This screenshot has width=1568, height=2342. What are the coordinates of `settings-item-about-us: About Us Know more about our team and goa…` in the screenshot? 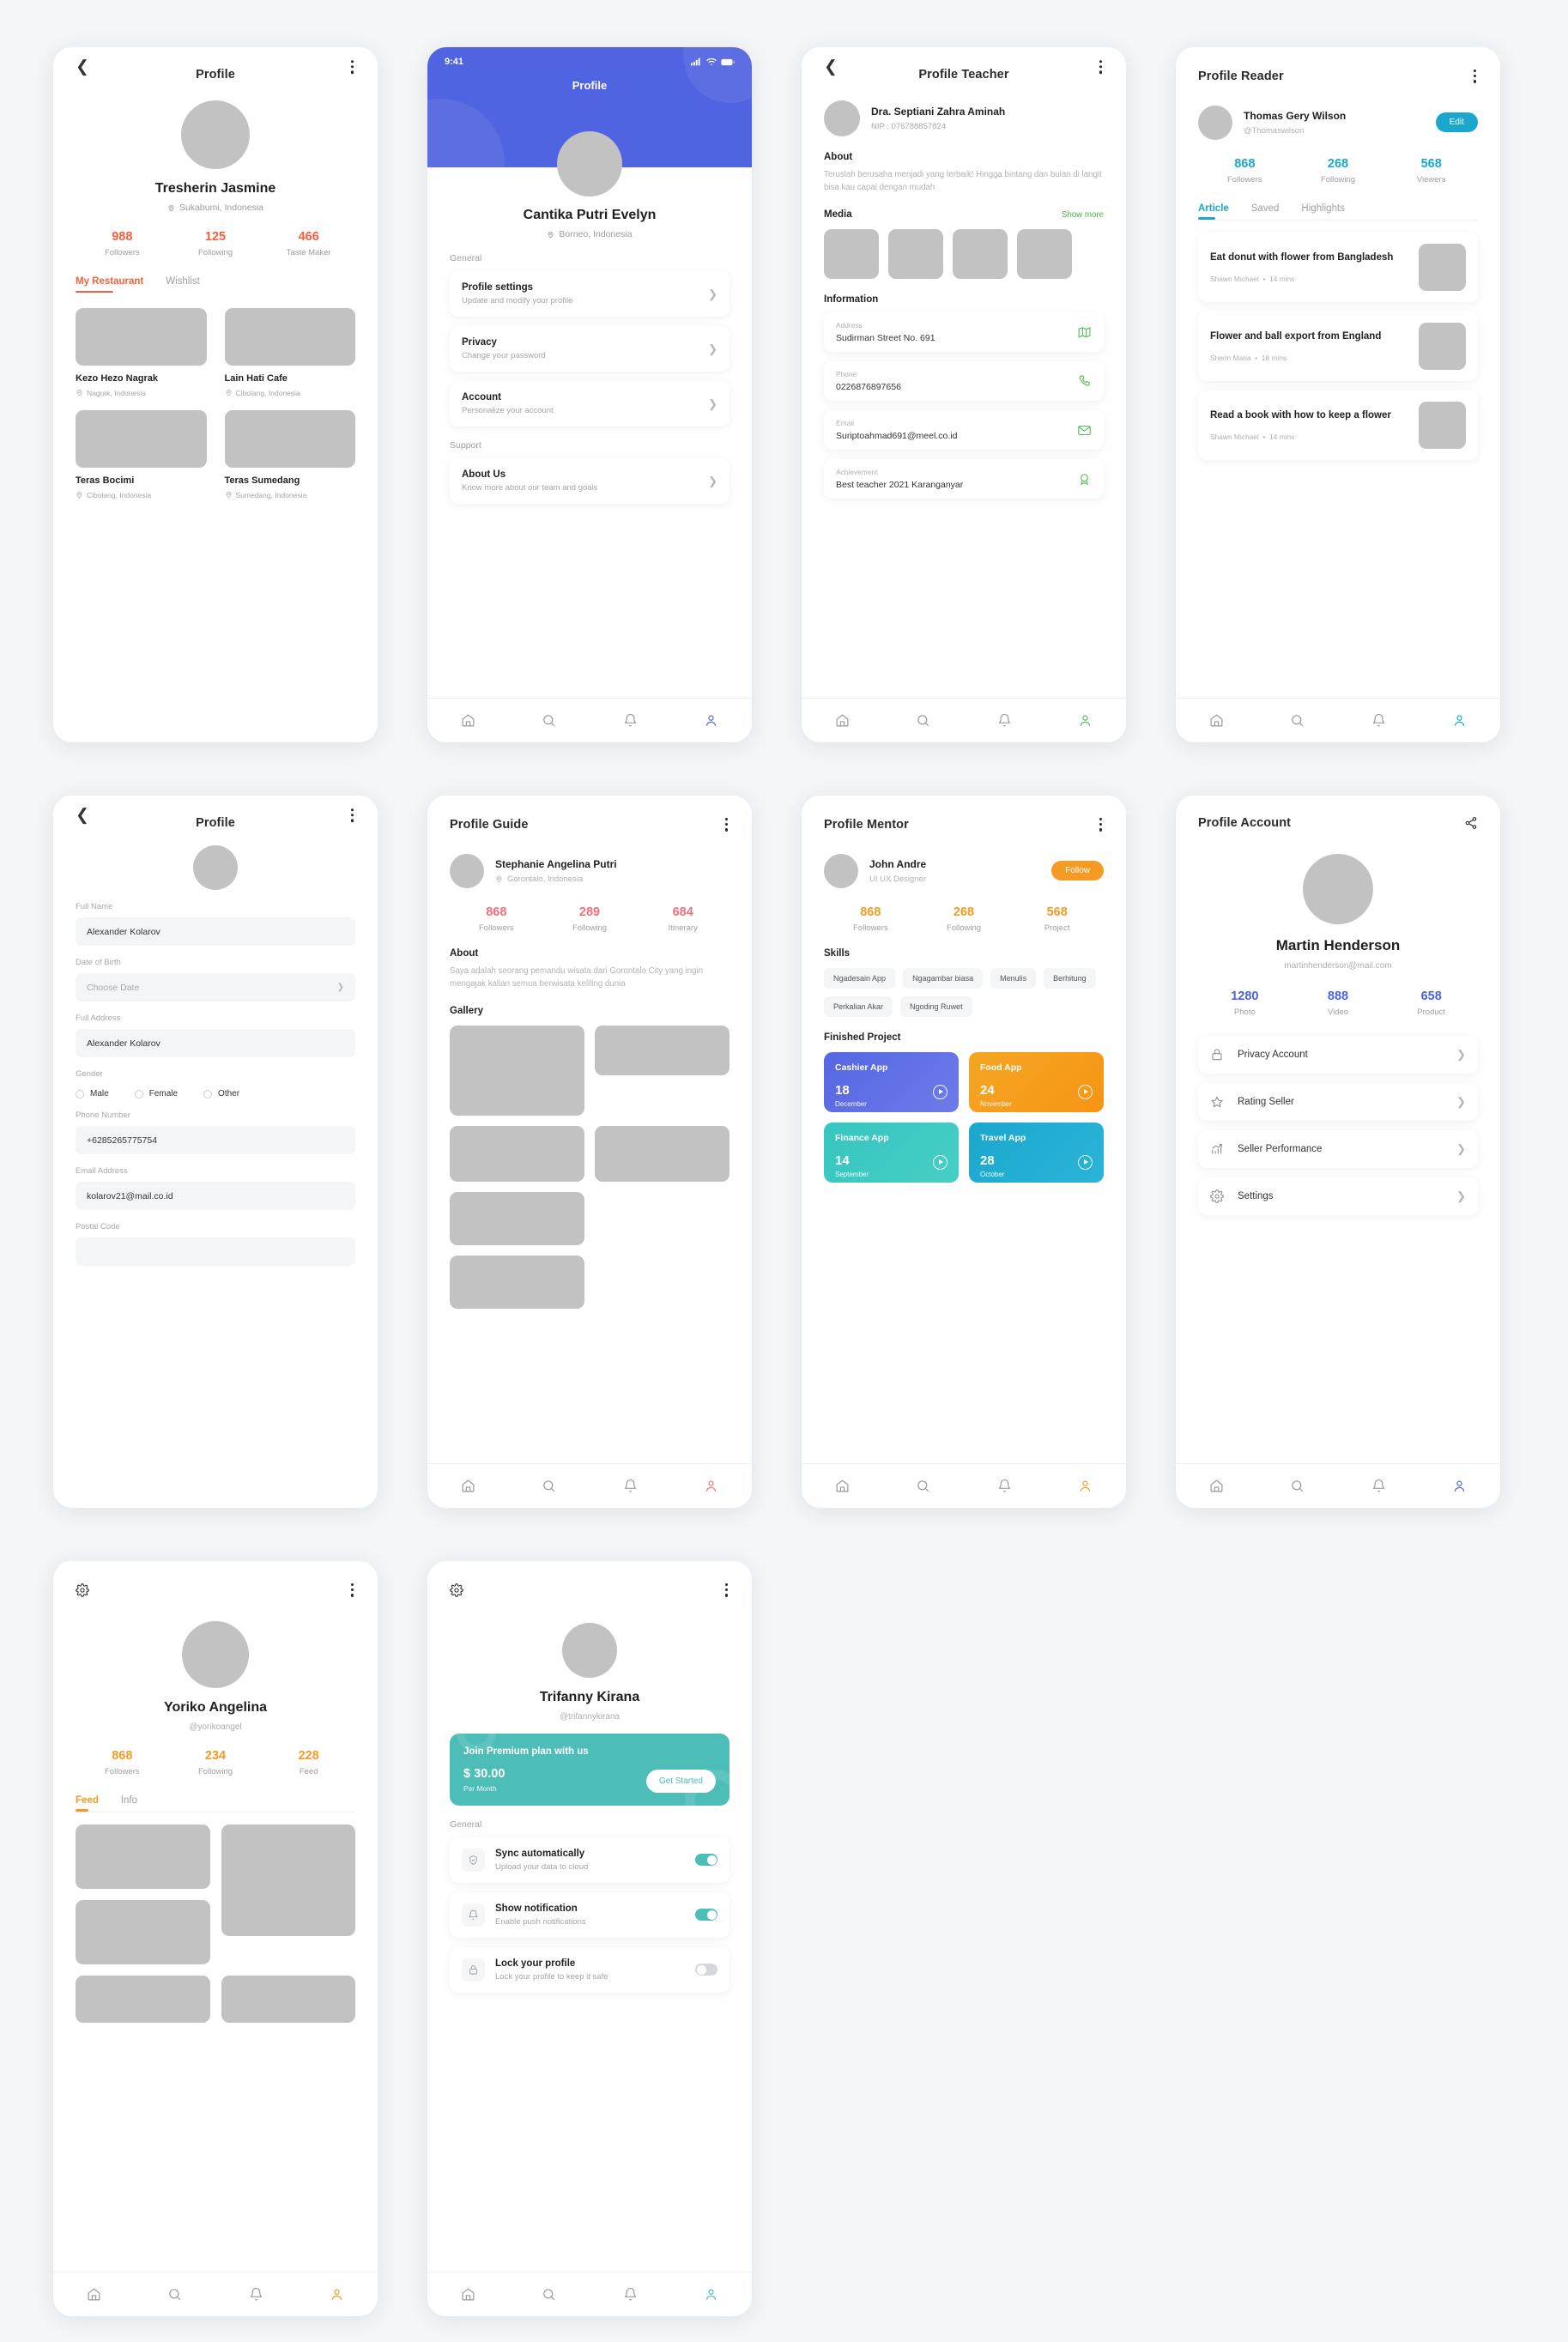 It's located at (590, 481).